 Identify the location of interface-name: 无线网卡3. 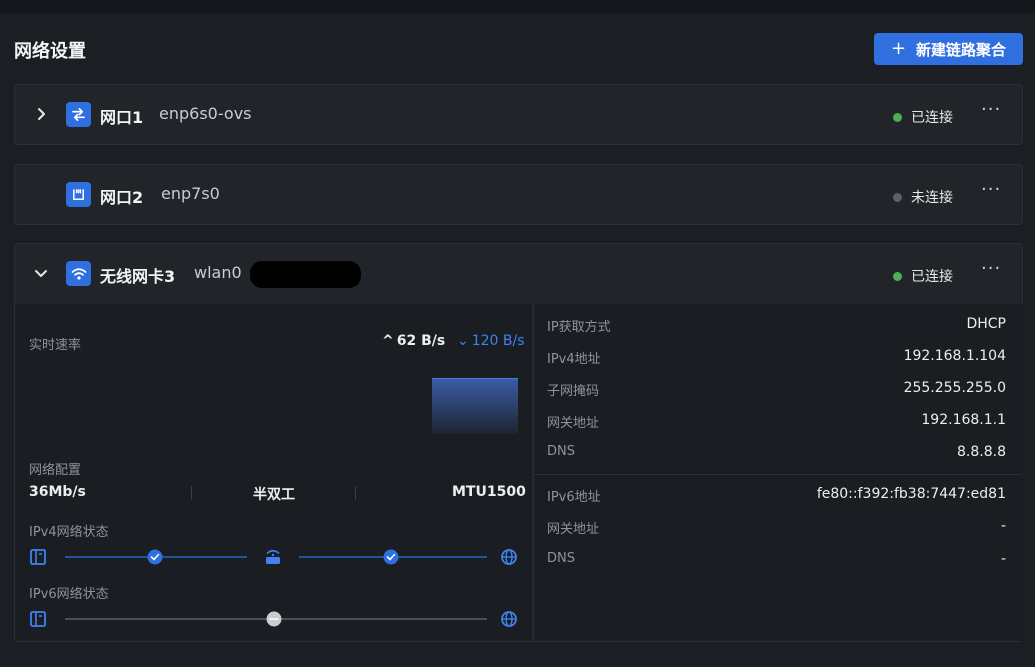
(138, 276).